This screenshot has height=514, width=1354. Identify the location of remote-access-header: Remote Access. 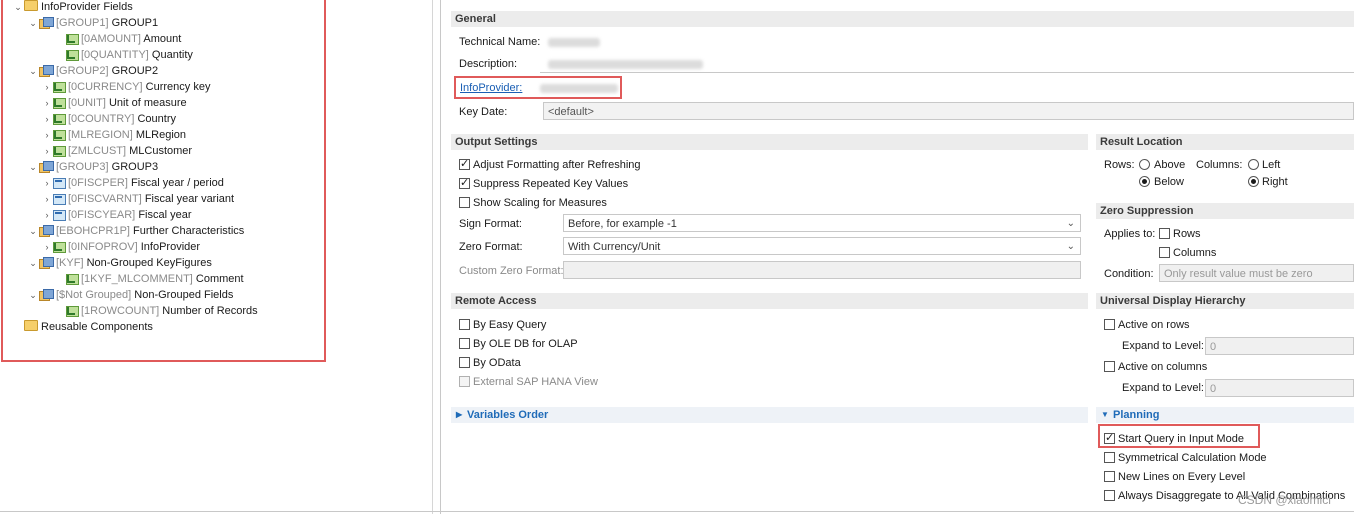
(769, 301).